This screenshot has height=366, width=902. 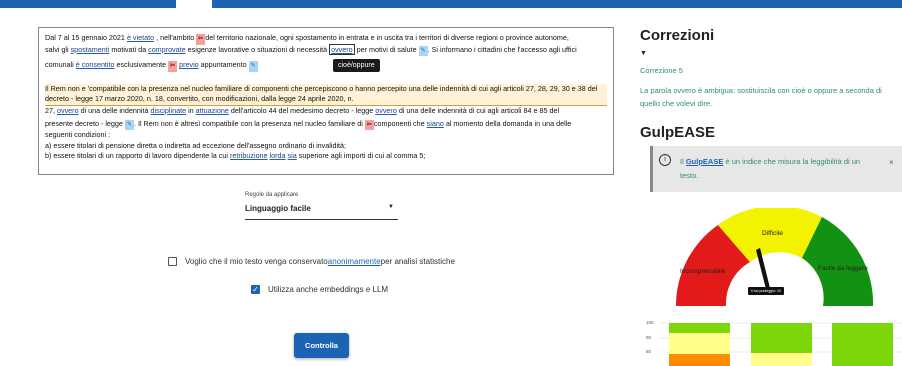 I want to click on gulpease-link: GulpEASE, so click(x=705, y=161).